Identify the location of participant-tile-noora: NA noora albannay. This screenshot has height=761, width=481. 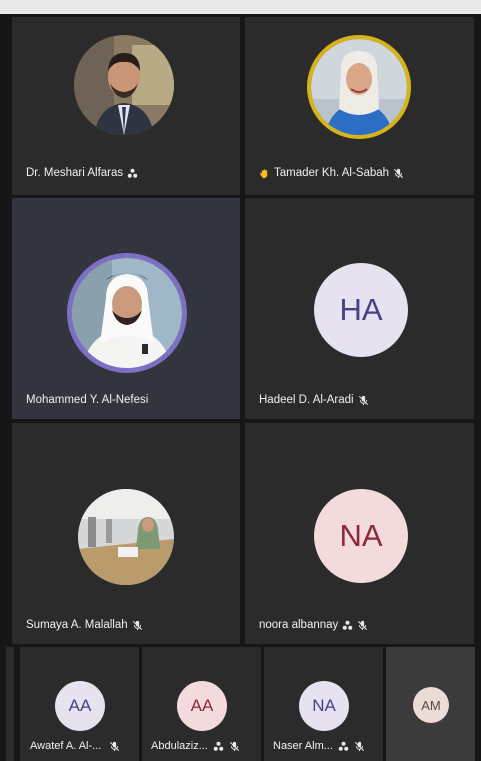
(359, 533).